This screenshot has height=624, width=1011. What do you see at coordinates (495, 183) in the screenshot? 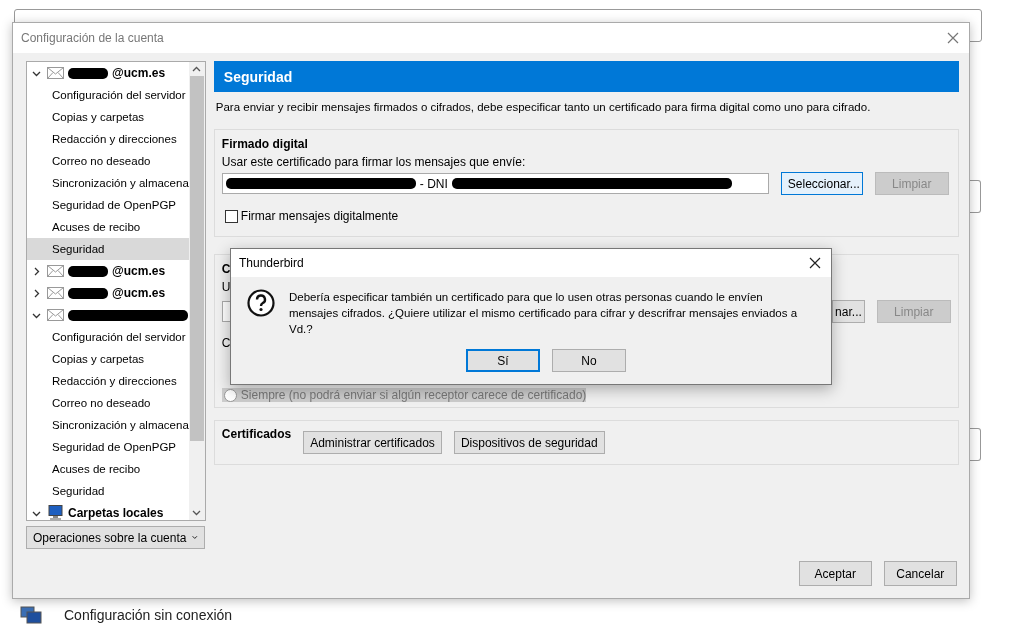
I see `certificate-field: - DNI` at bounding box center [495, 183].